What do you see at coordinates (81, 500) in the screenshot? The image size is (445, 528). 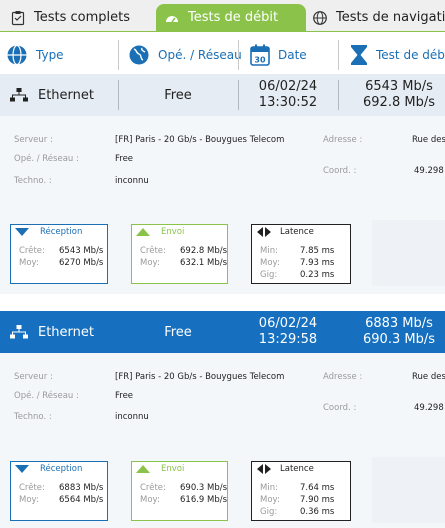 I see `reception-avg-value: 6564 Mb/s` at bounding box center [81, 500].